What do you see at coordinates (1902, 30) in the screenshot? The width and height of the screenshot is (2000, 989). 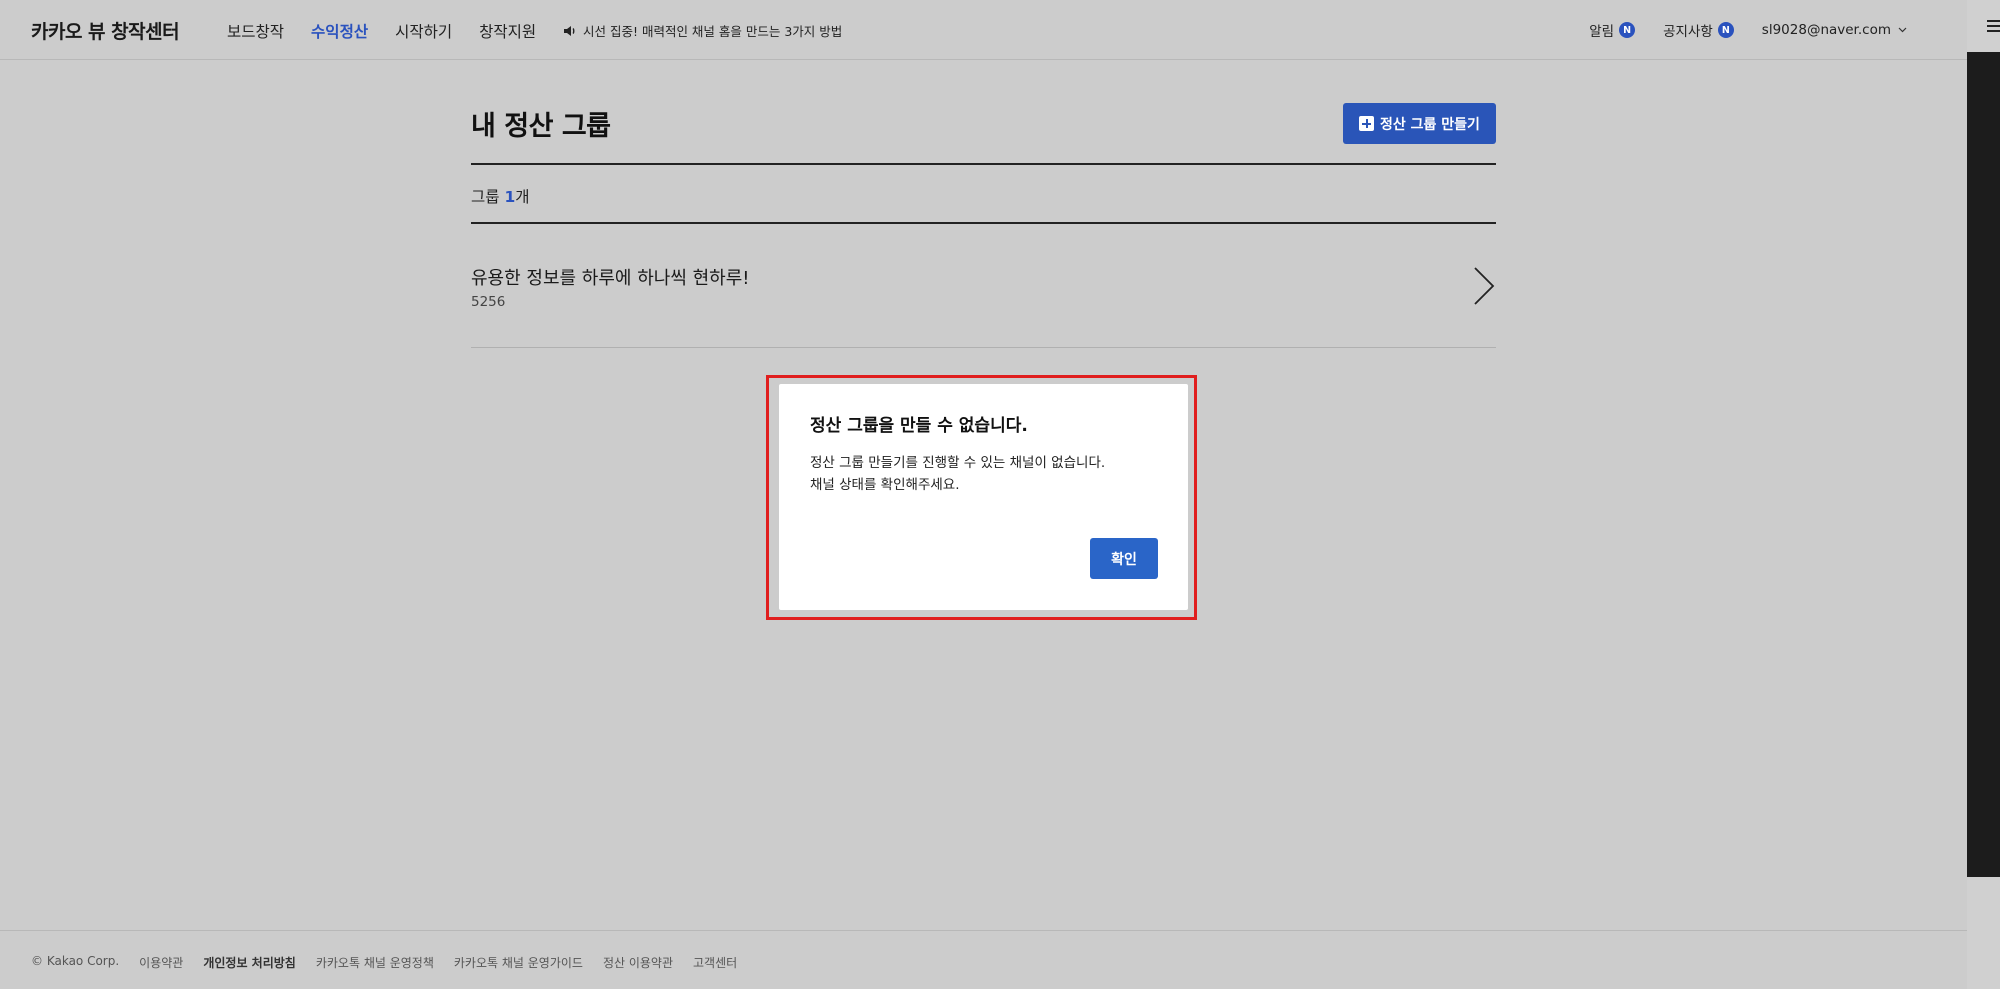 I see `chevron-down-icon` at bounding box center [1902, 30].